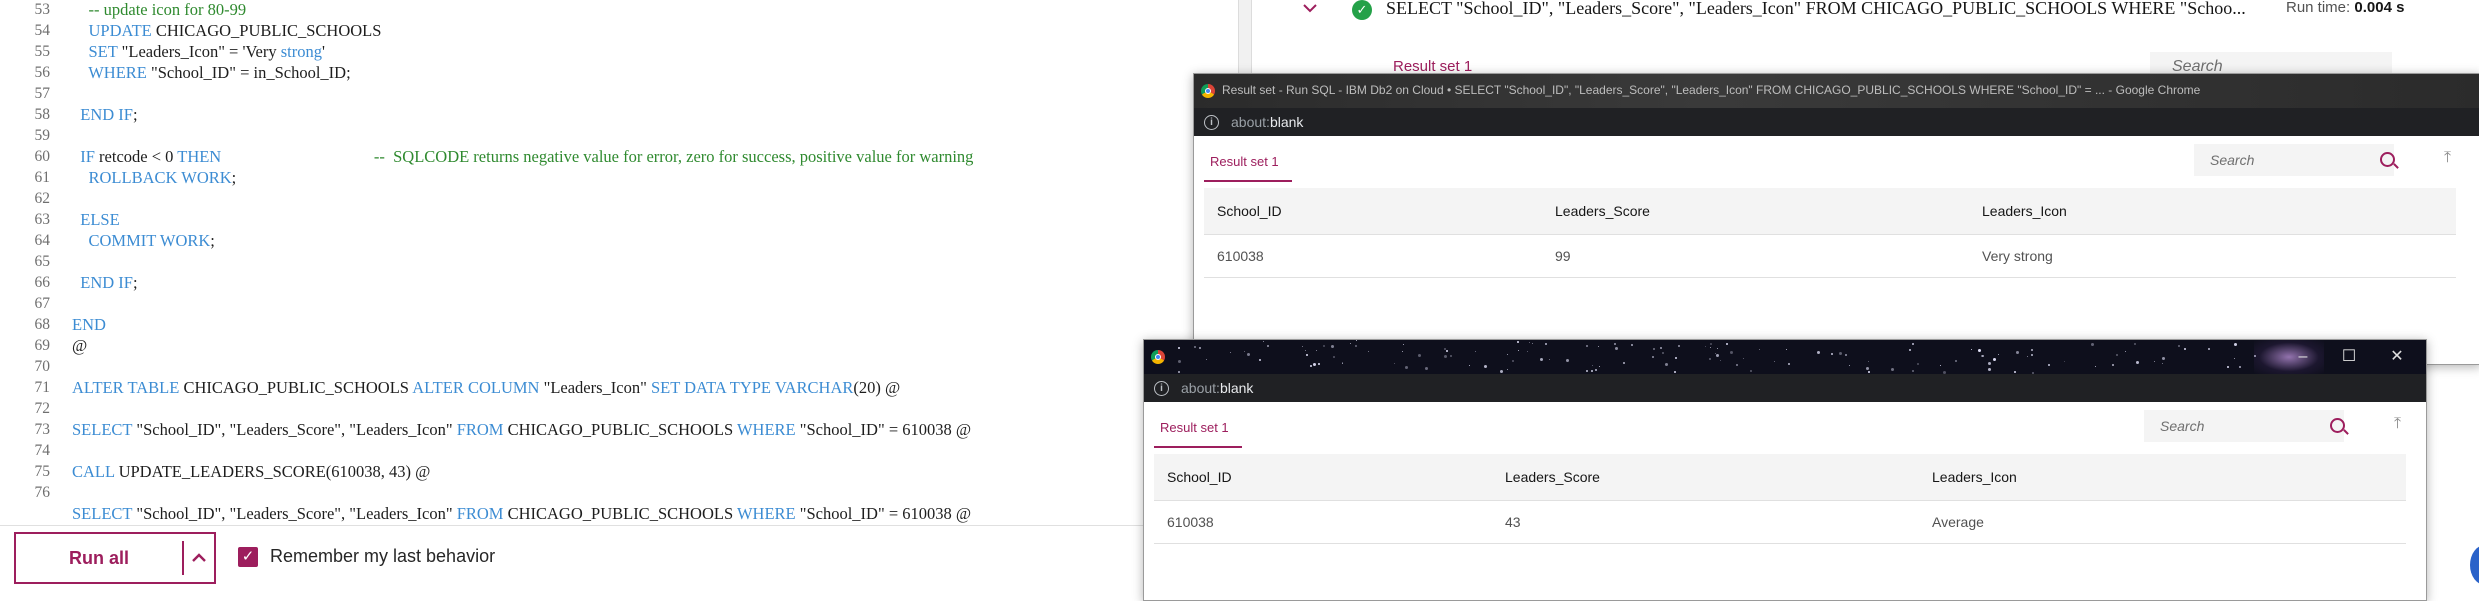  What do you see at coordinates (154, 177) in the screenshot?
I see `code-text: ROLLBACK WORK;` at bounding box center [154, 177].